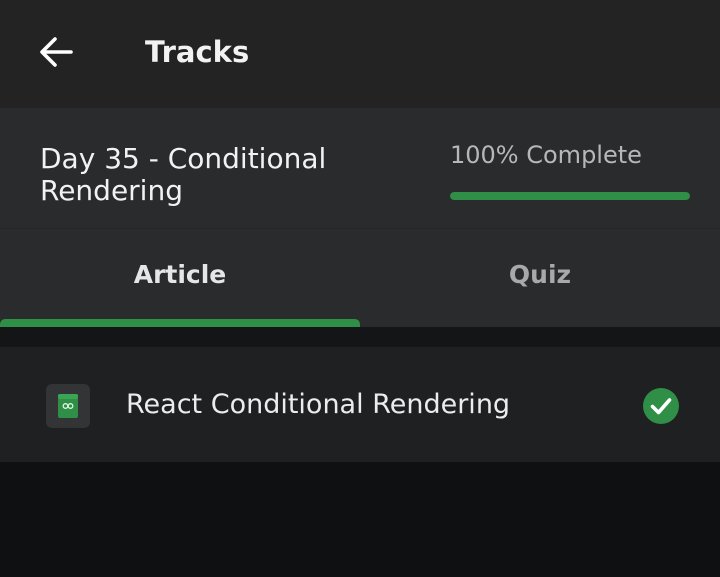  What do you see at coordinates (183, 174) in the screenshot?
I see `lesson-title: Day 35 - Conditional Rendering` at bounding box center [183, 174].